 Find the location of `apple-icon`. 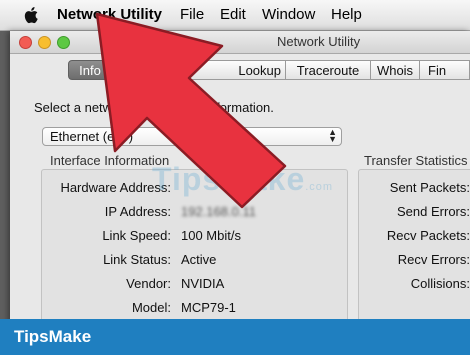

apple-icon is located at coordinates (32, 15).